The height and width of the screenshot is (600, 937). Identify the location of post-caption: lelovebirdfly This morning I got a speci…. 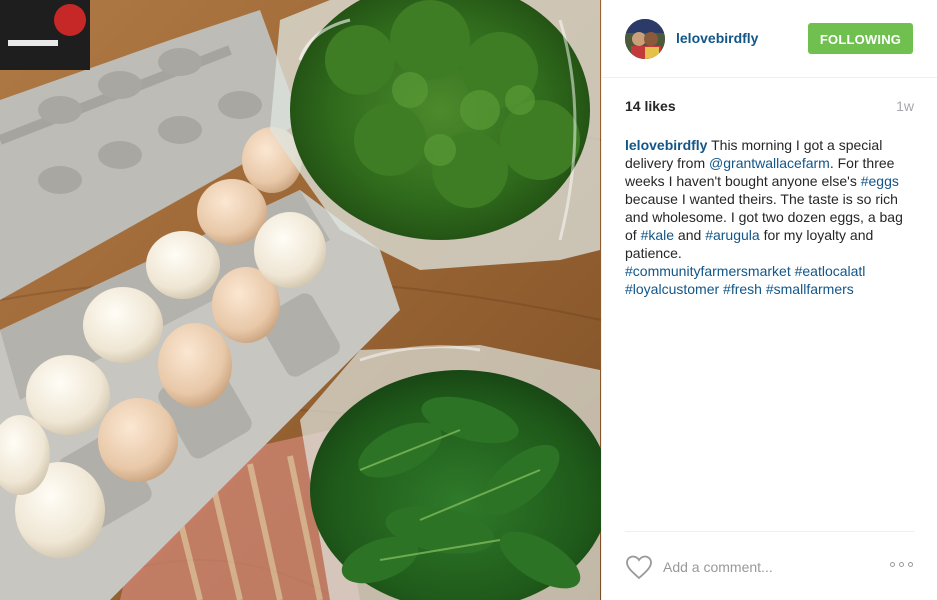
(765, 217).